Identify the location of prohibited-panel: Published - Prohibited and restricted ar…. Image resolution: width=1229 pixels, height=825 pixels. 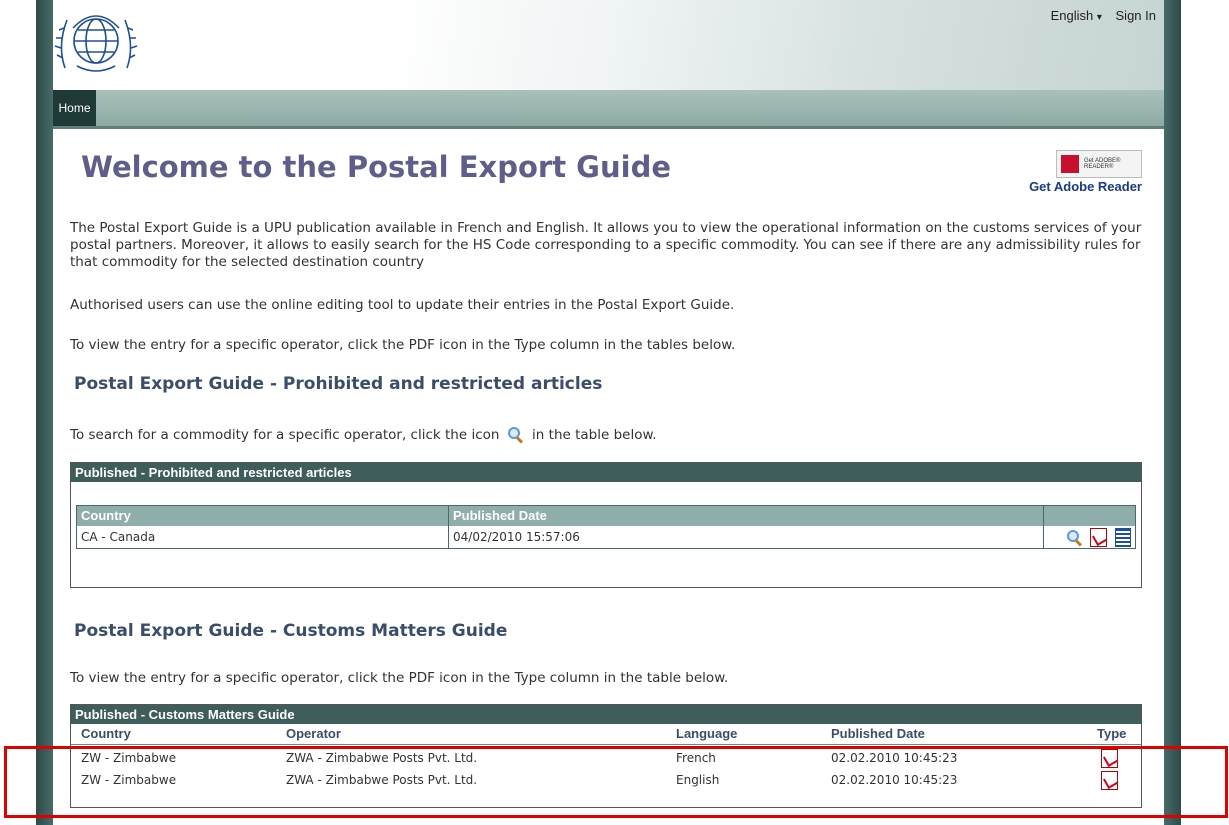
(606, 525).